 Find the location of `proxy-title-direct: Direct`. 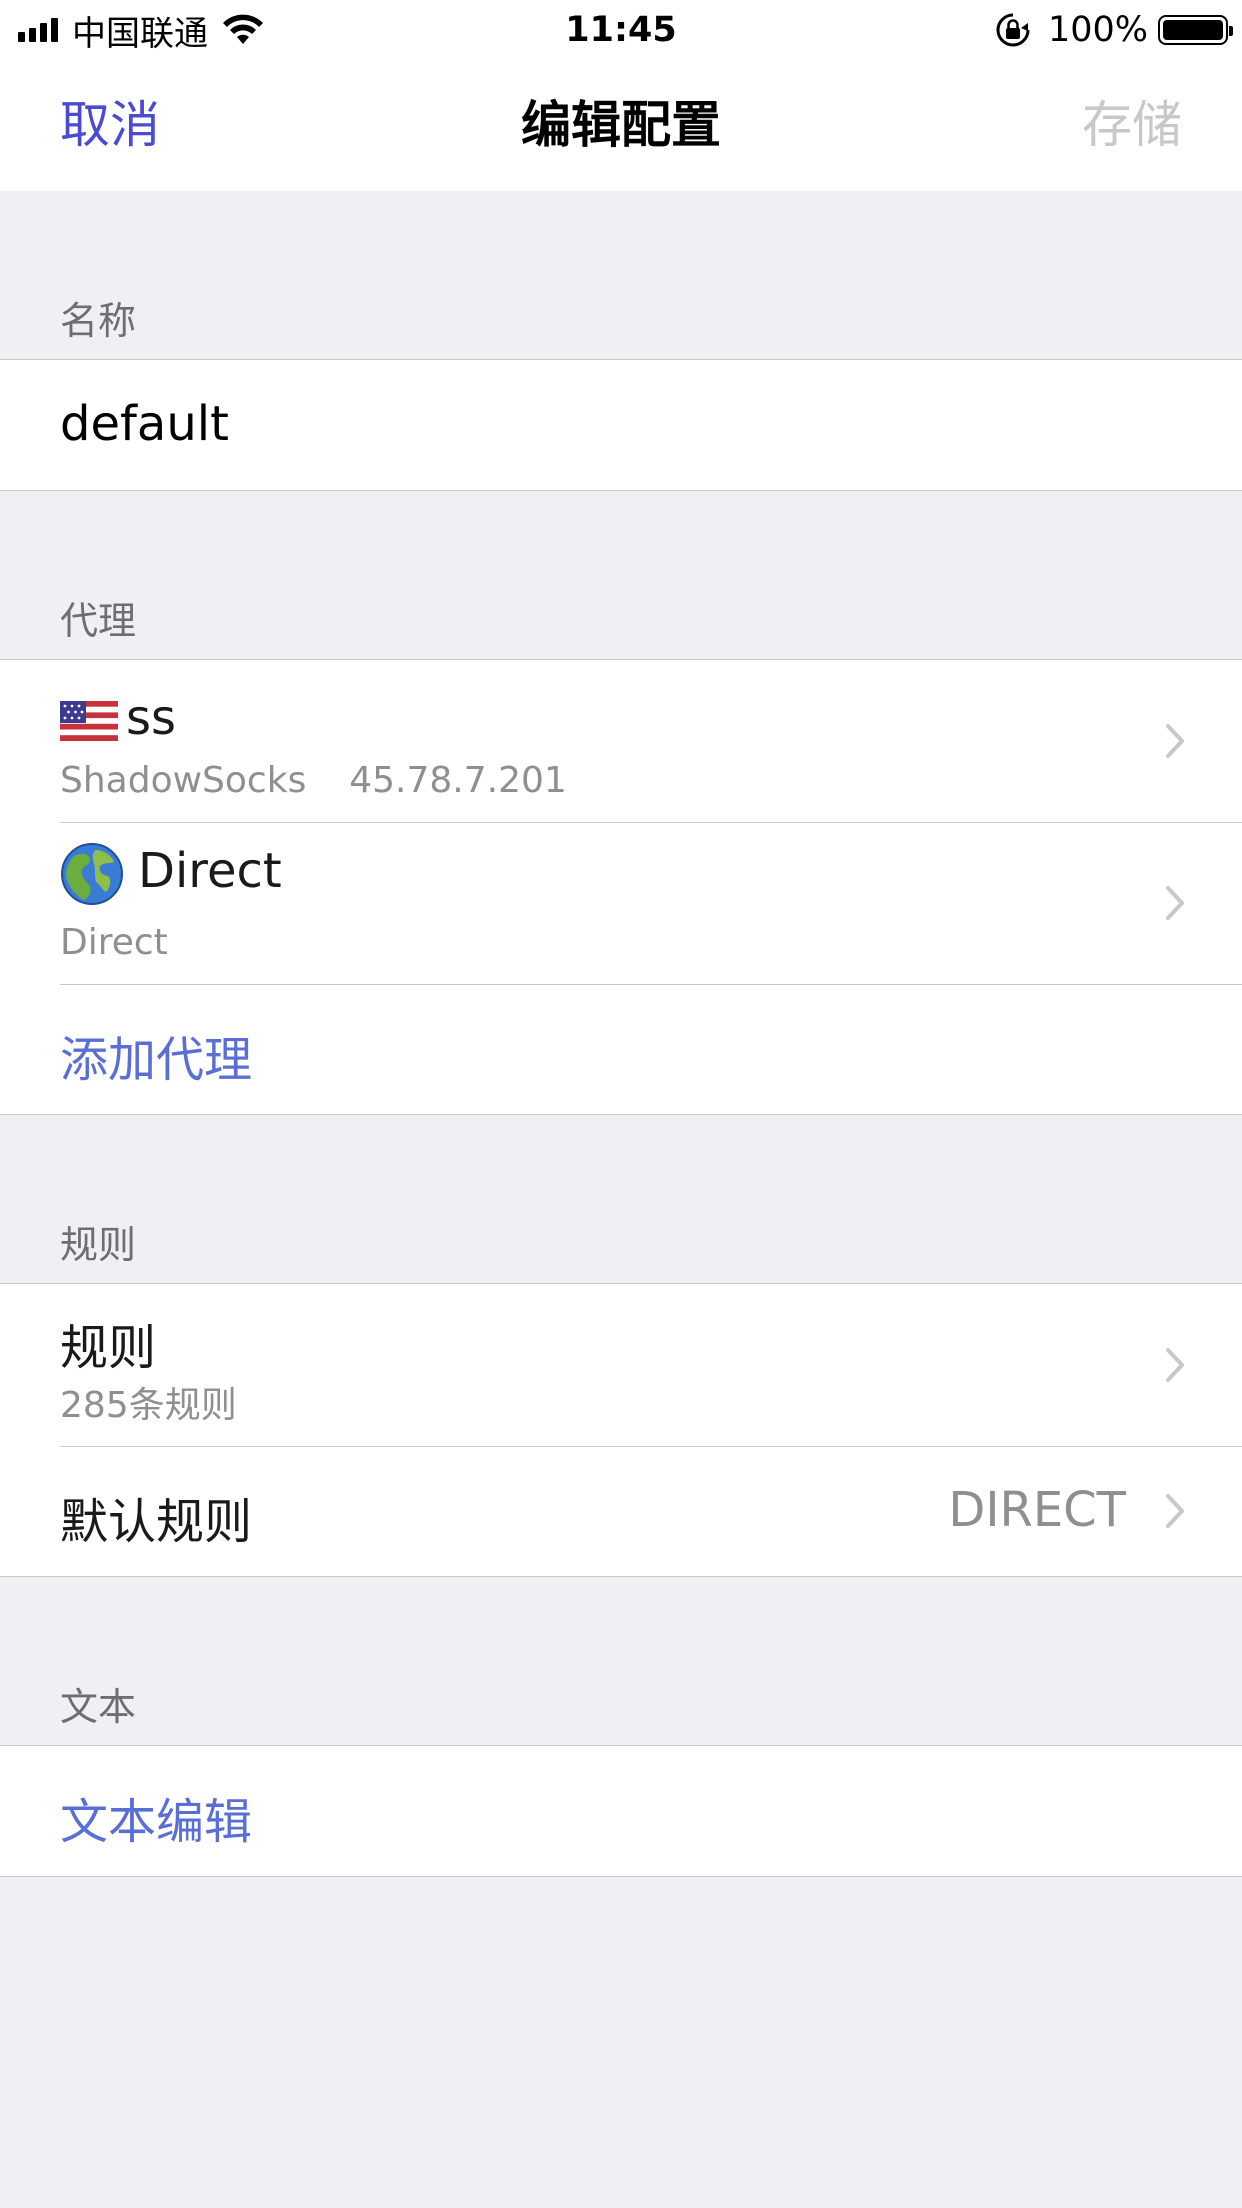

proxy-title-direct: Direct is located at coordinates (171, 874).